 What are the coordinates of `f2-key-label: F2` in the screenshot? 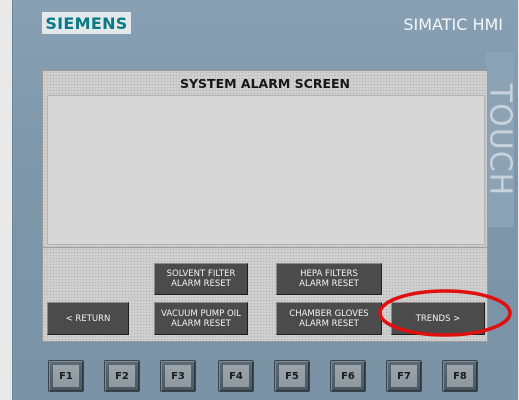 It's located at (122, 376).